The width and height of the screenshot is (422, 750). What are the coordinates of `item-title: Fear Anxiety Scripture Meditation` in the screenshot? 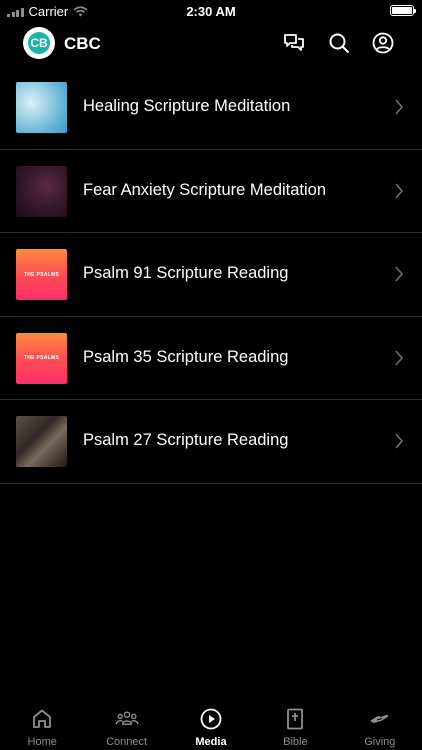 It's located at (205, 189).